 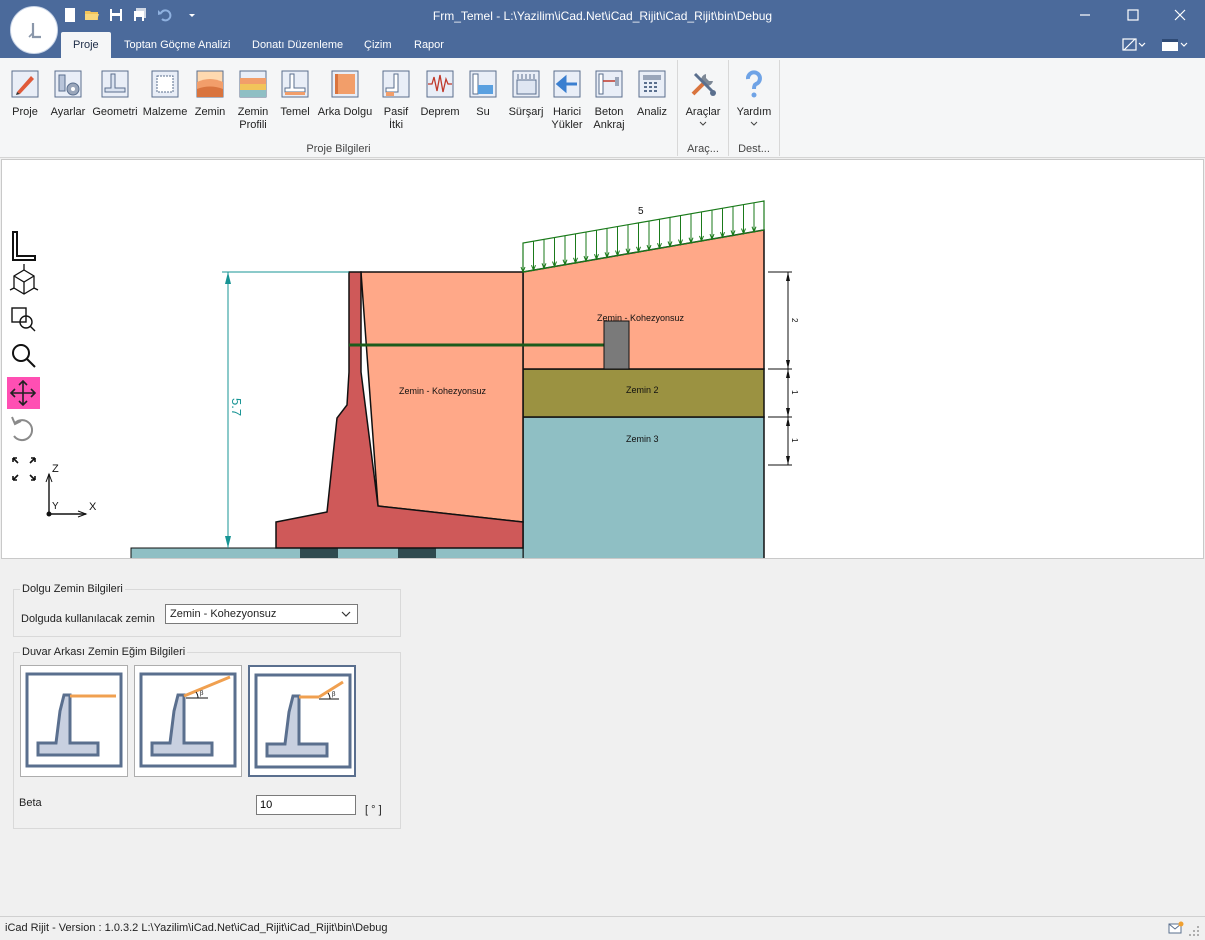 I want to click on water-icon, so click(x=483, y=84).